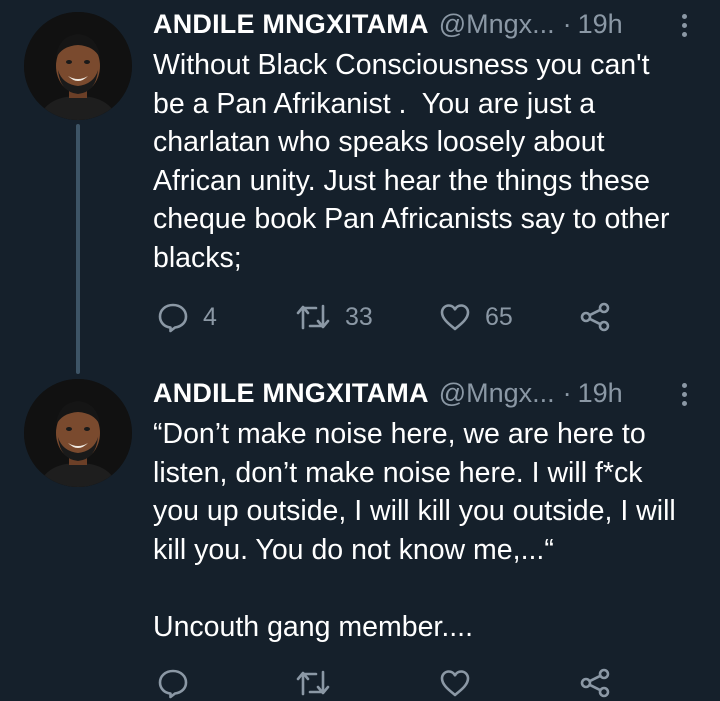  I want to click on reply-button: 4, so click(187, 317).